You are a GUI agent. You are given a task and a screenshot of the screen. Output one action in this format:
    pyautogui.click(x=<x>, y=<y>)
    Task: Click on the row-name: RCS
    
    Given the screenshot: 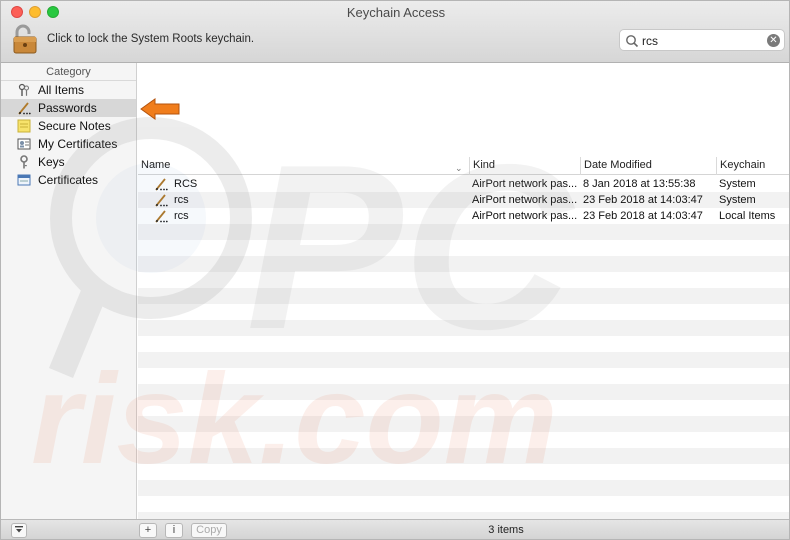 What is the action you would take?
    pyautogui.click(x=186, y=184)
    